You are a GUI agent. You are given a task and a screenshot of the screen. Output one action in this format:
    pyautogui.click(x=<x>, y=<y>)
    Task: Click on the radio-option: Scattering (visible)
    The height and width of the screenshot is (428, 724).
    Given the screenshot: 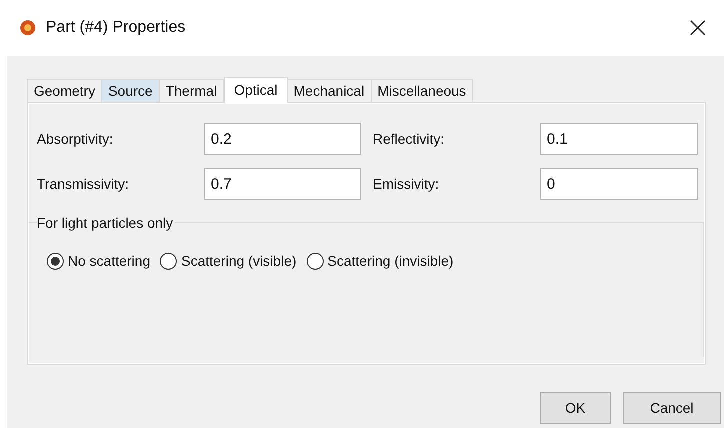 What is the action you would take?
    pyautogui.click(x=228, y=261)
    